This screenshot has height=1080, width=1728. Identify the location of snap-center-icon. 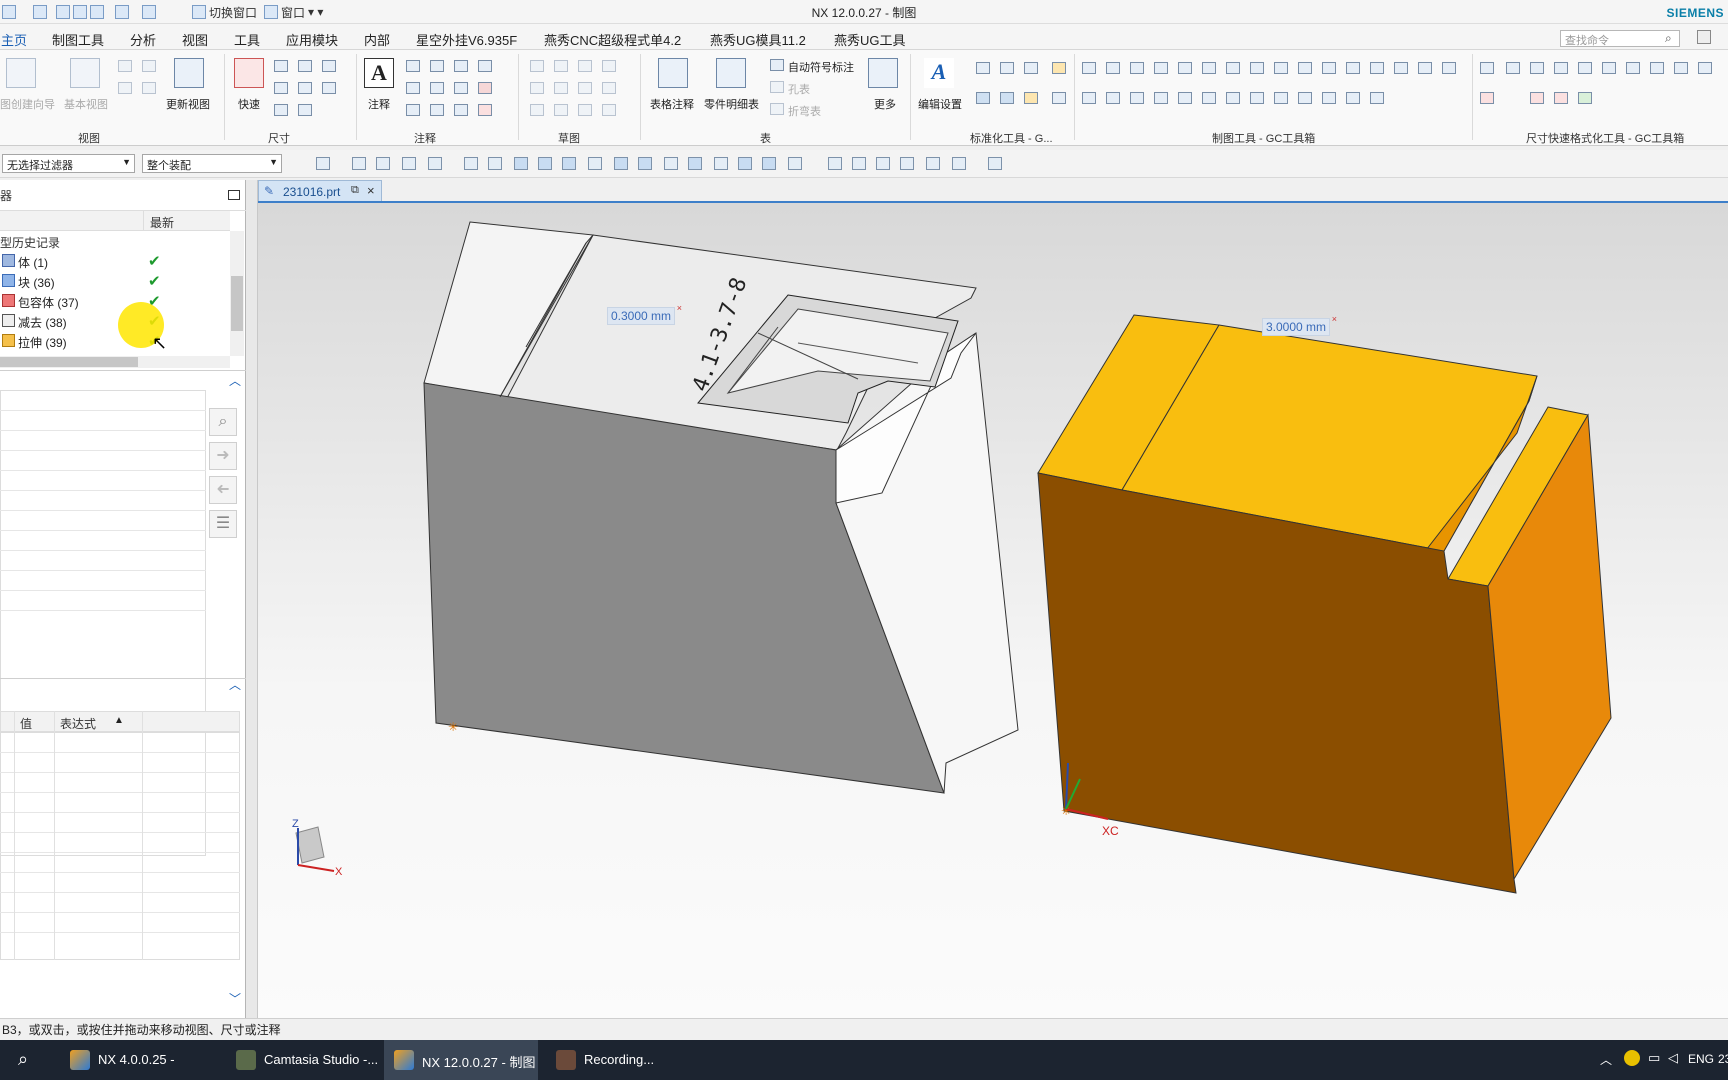
(695, 163).